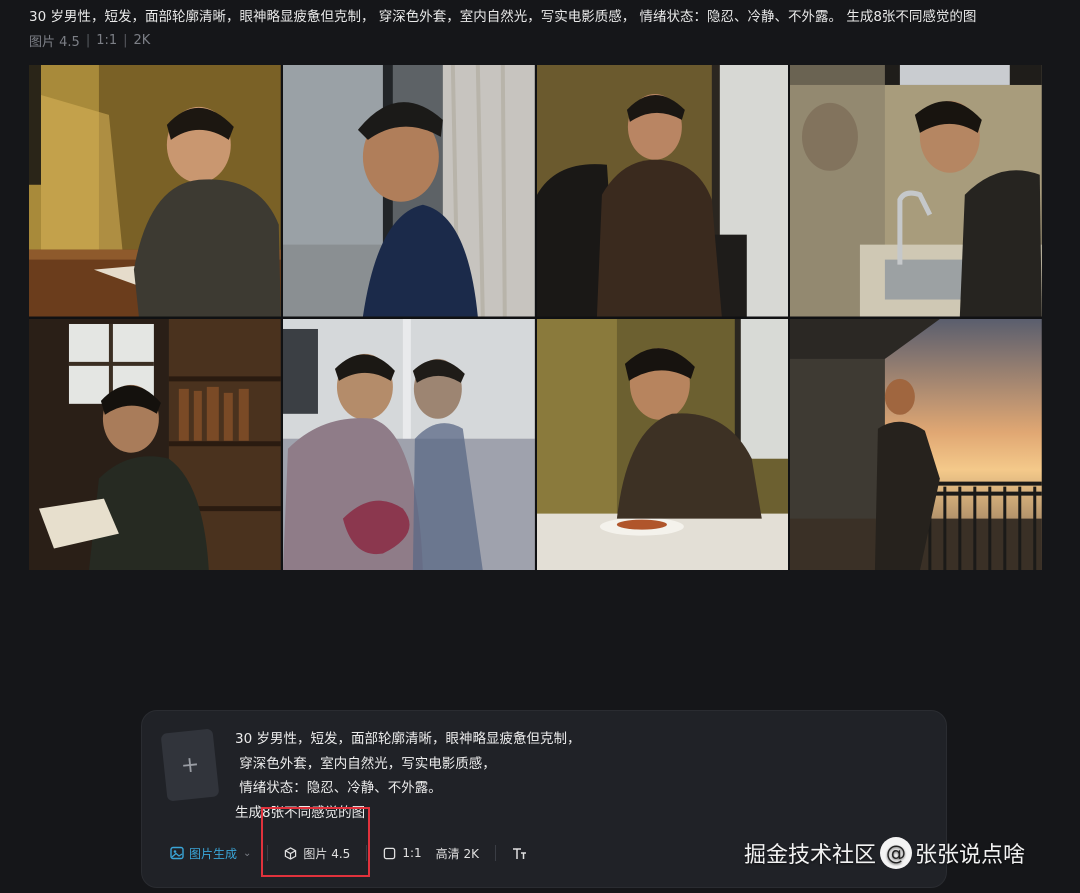 This screenshot has width=1080, height=893. Describe the element at coordinates (365, 763) in the screenshot. I see `prompt-line: 穿深色外套，室内自然光，写实电影质感，` at that location.